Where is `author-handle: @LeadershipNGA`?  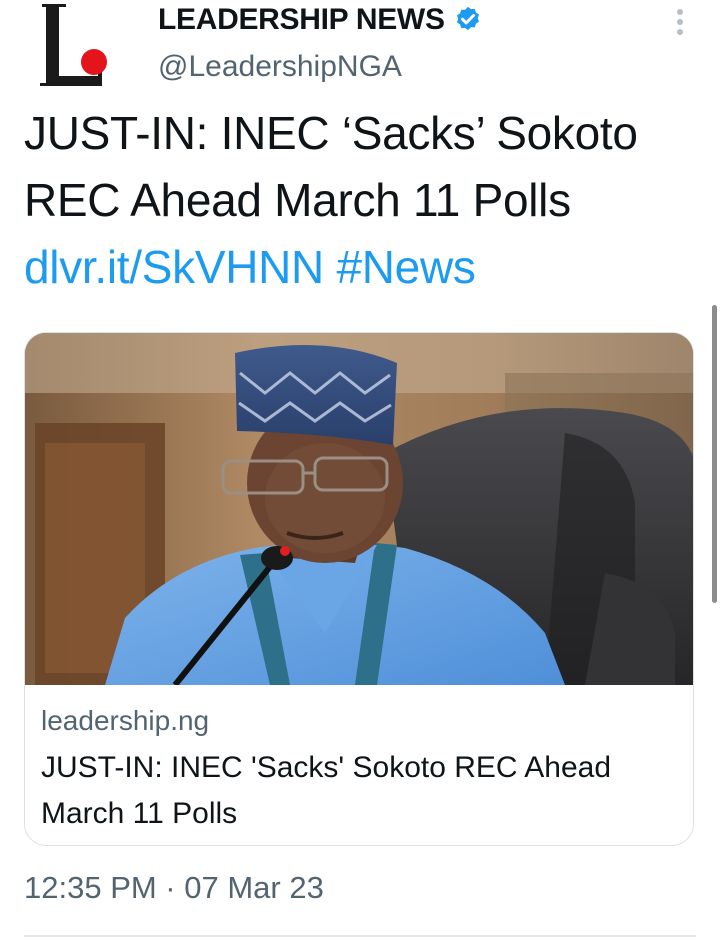 author-handle: @LeadershipNGA is located at coordinates (280, 67).